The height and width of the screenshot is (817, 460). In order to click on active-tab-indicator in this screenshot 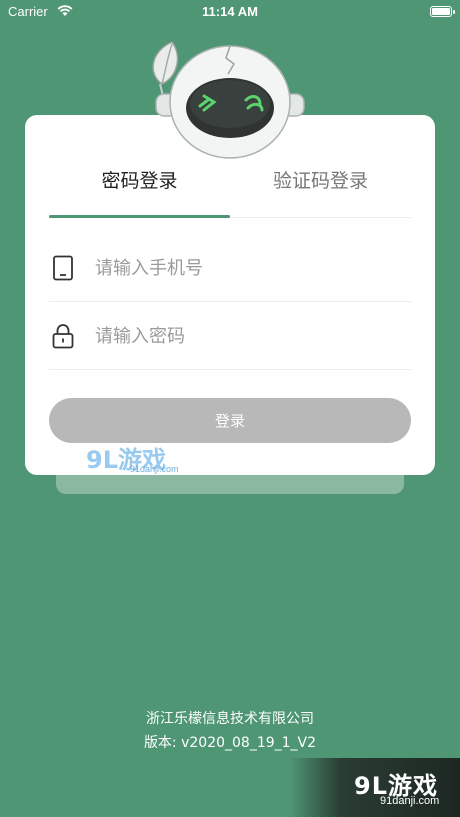, I will do `click(139, 216)`.